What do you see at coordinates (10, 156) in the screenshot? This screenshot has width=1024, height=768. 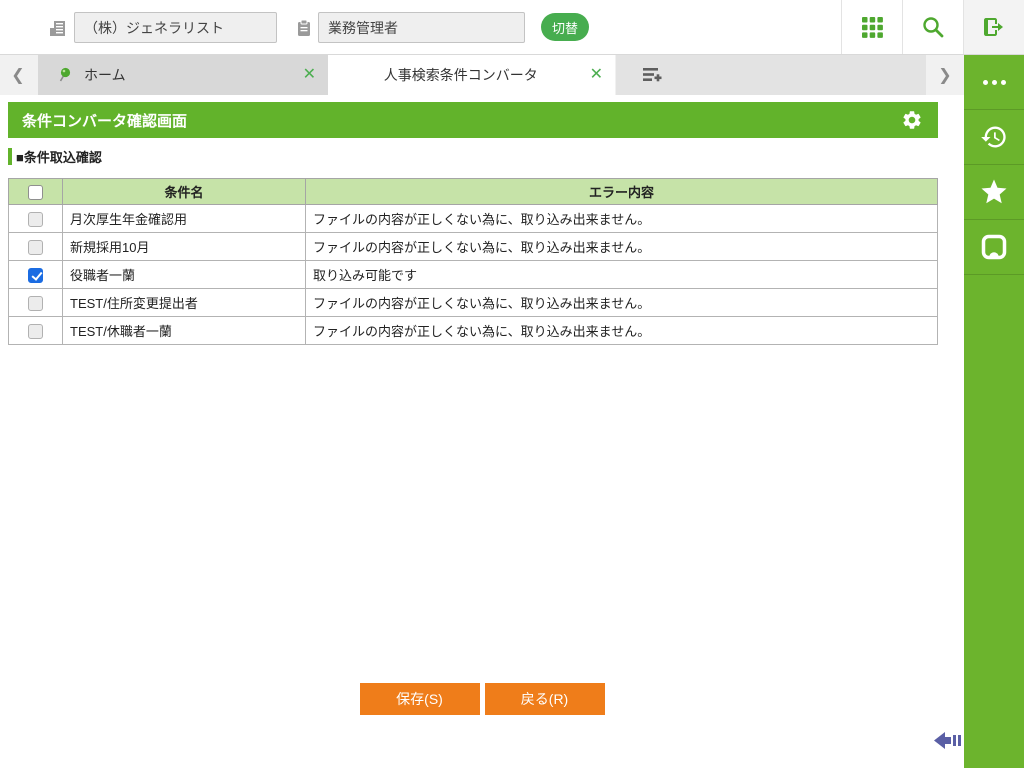 I see `section-accent-bar` at bounding box center [10, 156].